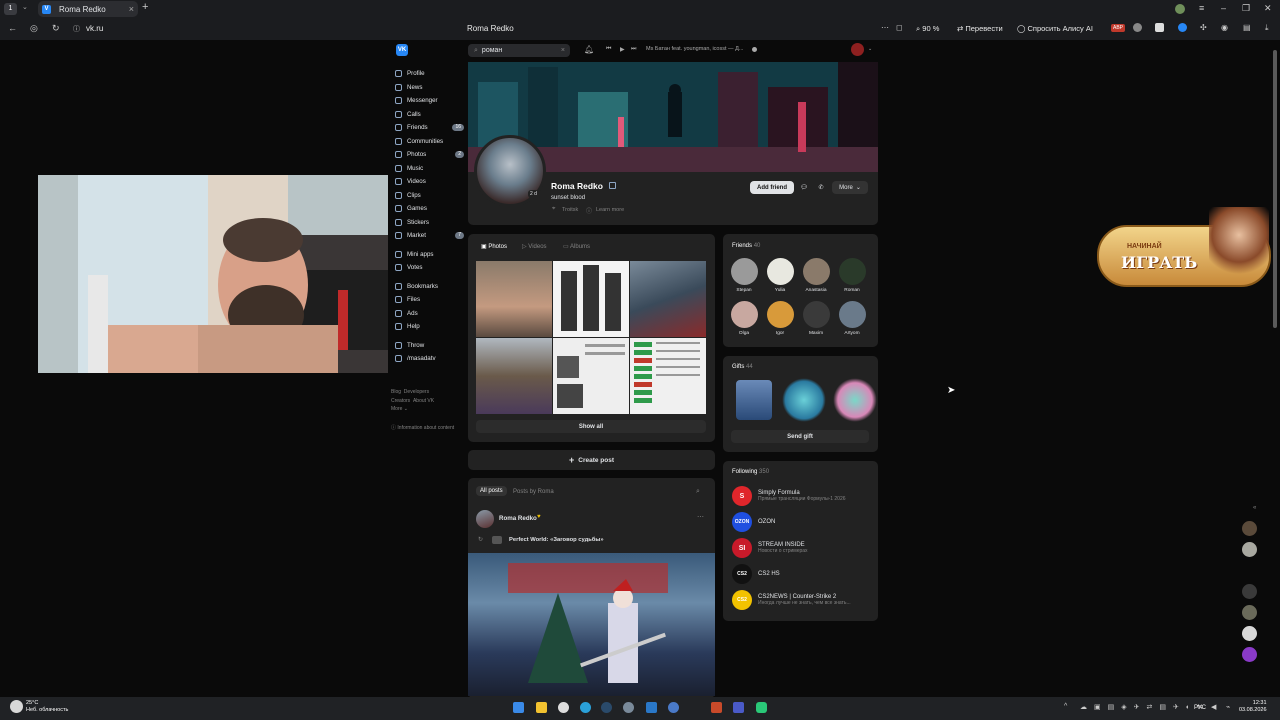 This screenshot has height=720, width=1280. I want to click on search-input, so click(516, 50).